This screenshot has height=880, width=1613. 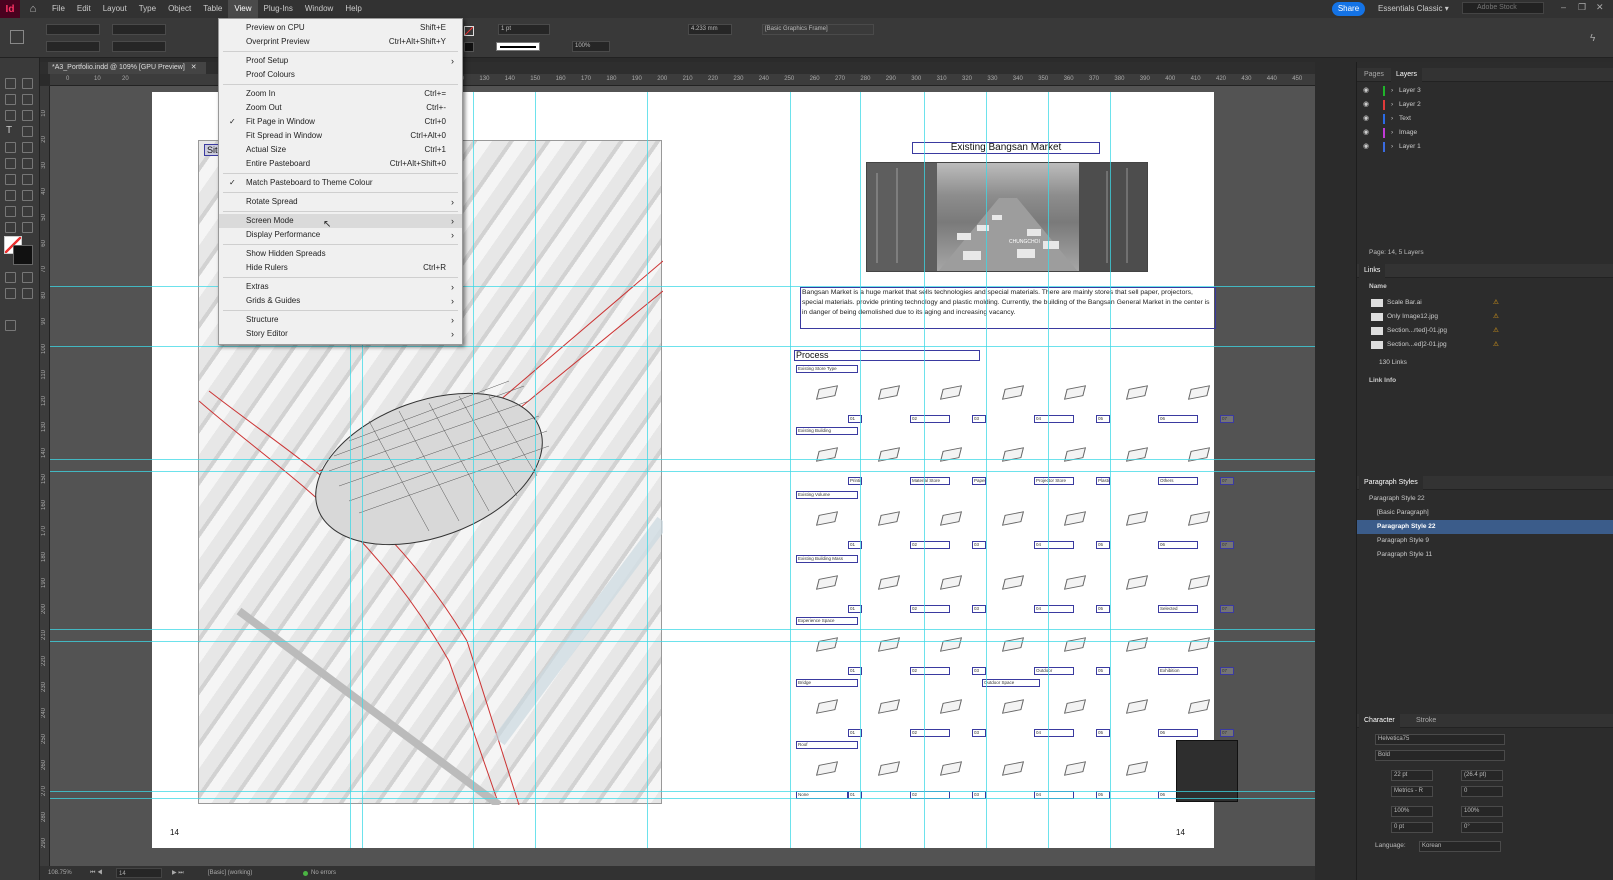 What do you see at coordinates (73, 46) in the screenshot?
I see `y-field` at bounding box center [73, 46].